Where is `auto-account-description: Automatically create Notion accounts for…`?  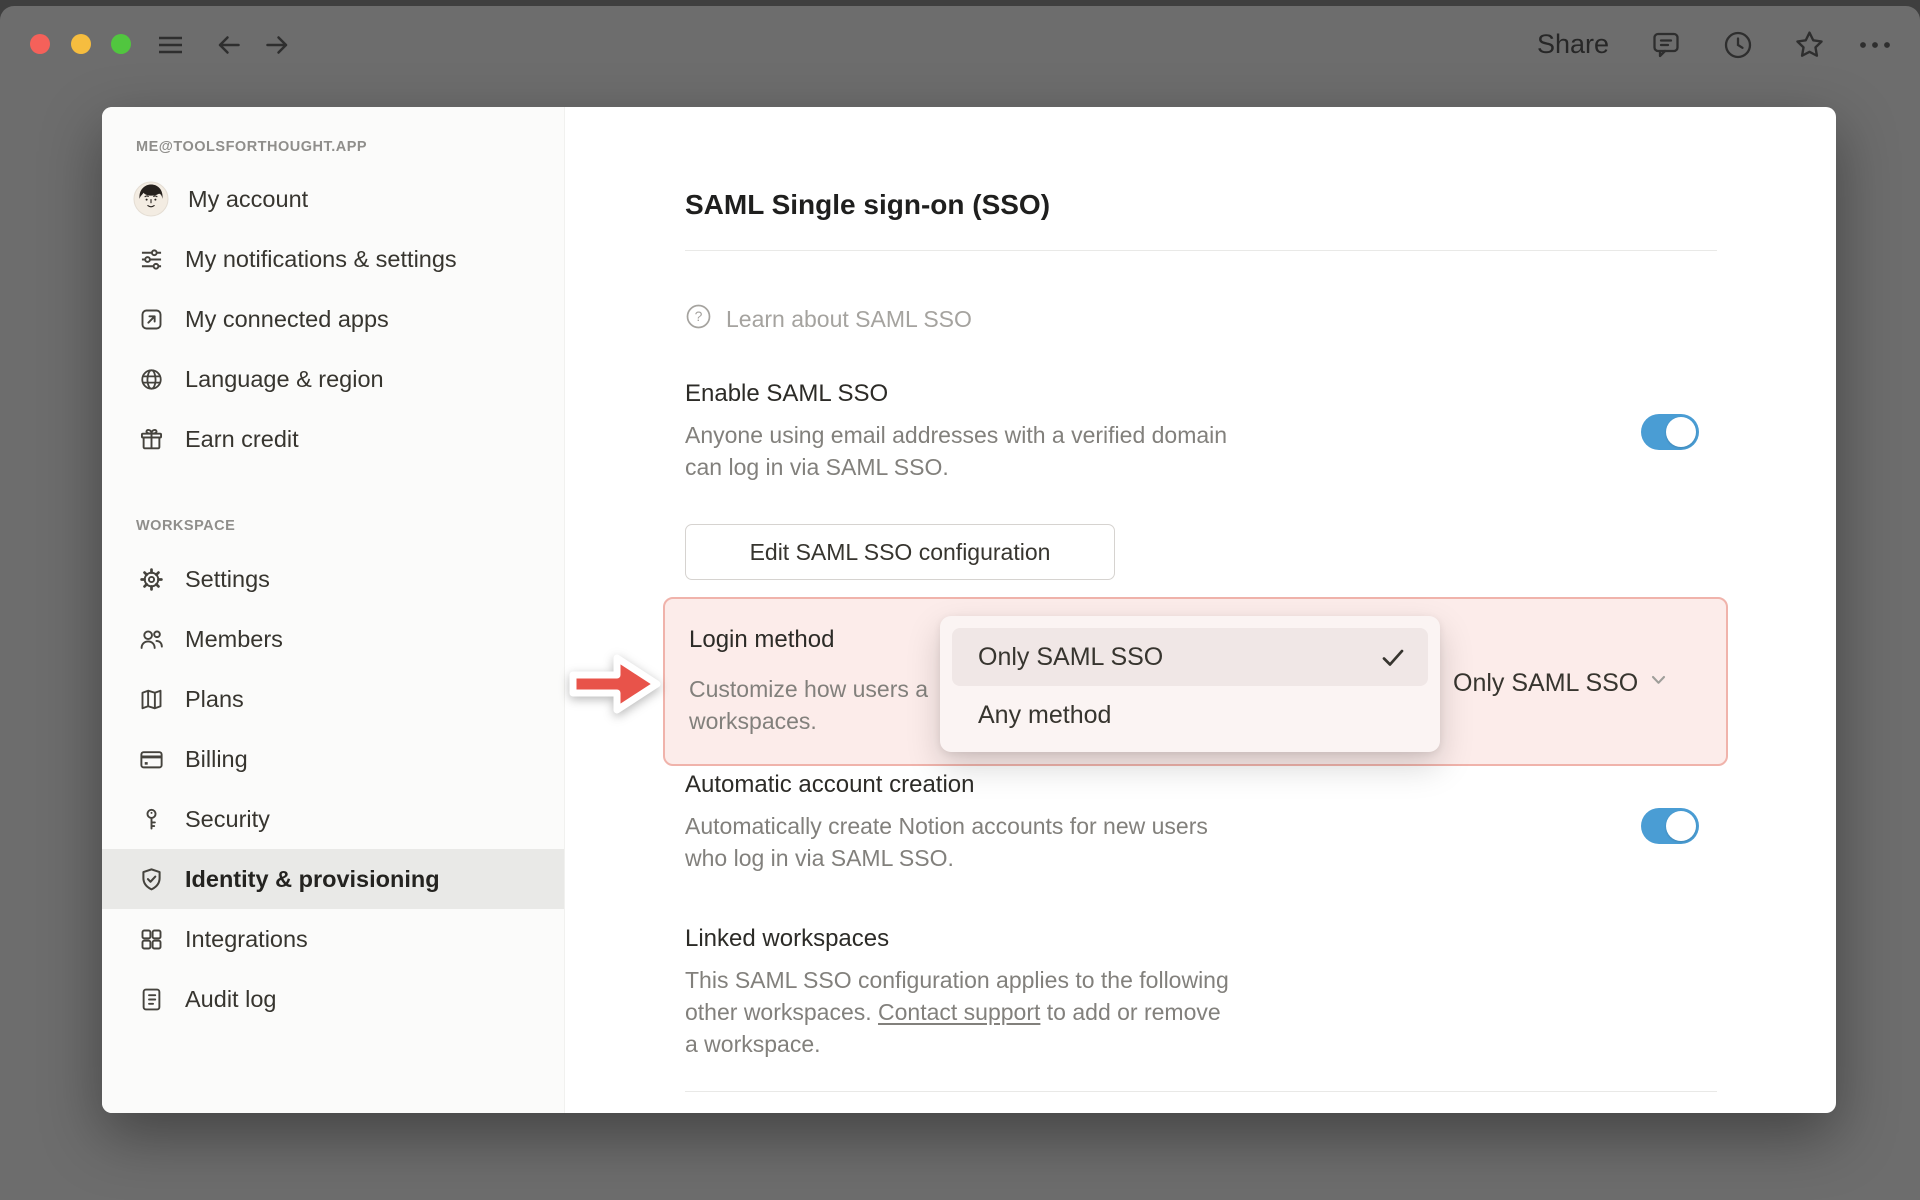
auto-account-description: Automatically create Notion accounts for… is located at coordinates (946, 842).